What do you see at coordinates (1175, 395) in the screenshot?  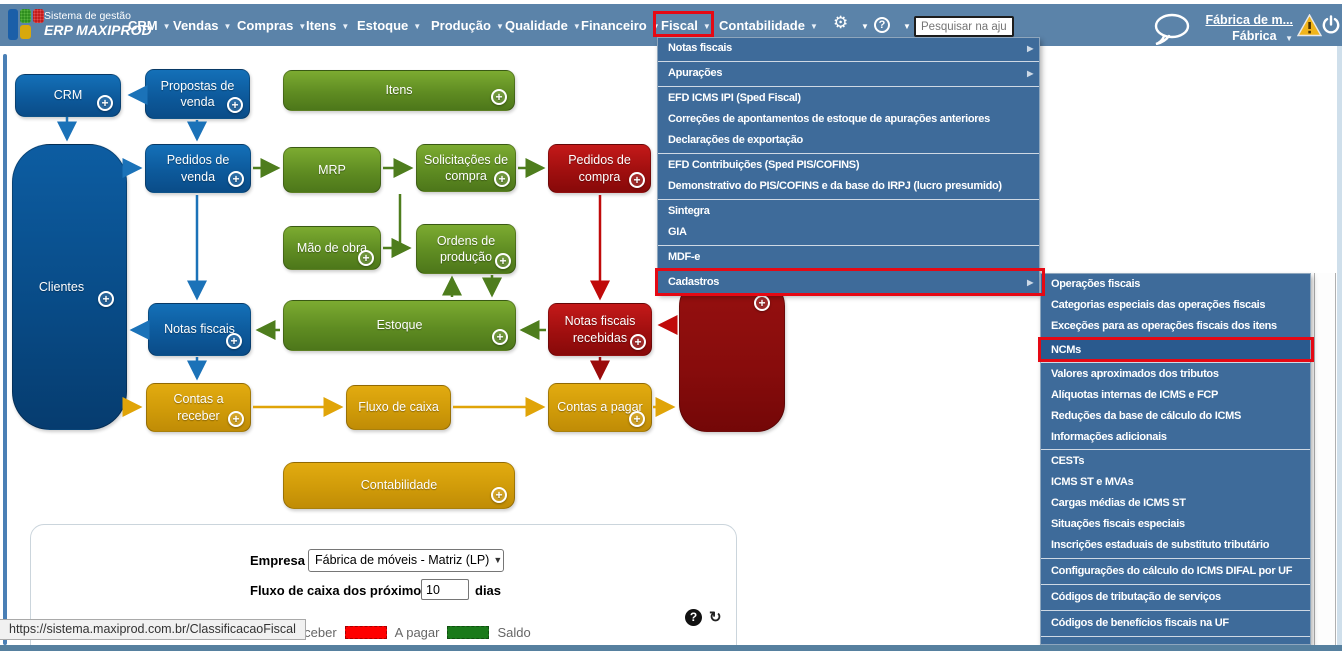 I see `submenu-item-aliquotas-internas: Alíquotas internas de ICMS e FCP` at bounding box center [1175, 395].